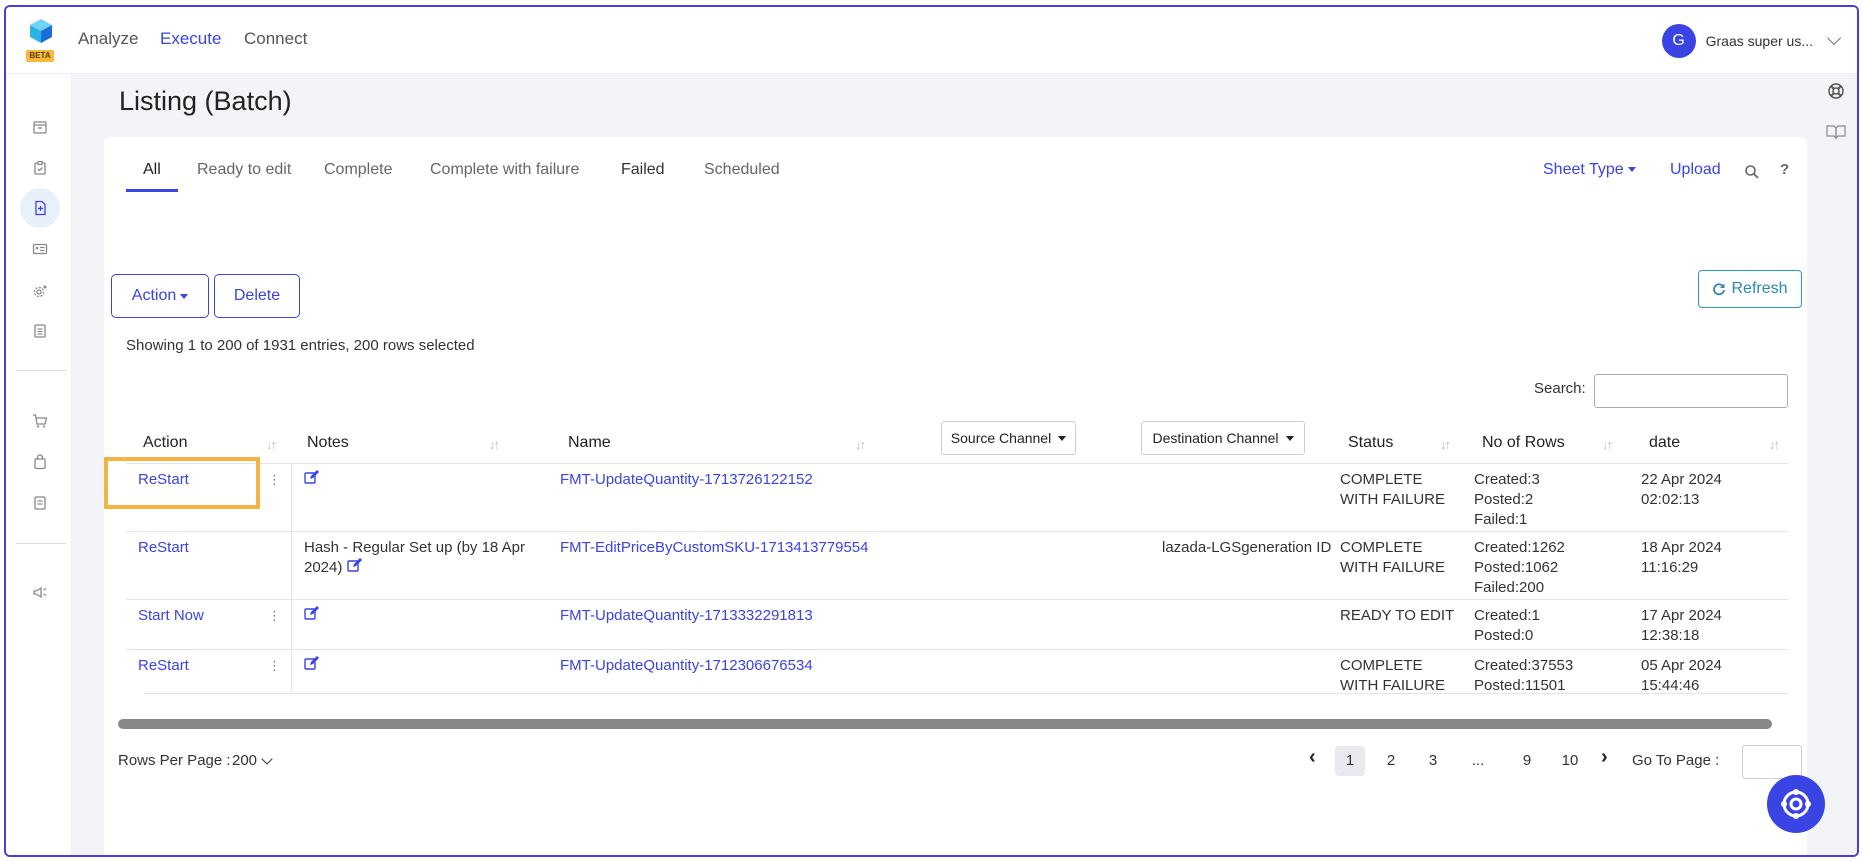 This screenshot has width=1863, height=861. I want to click on cart-icon, so click(40, 421).